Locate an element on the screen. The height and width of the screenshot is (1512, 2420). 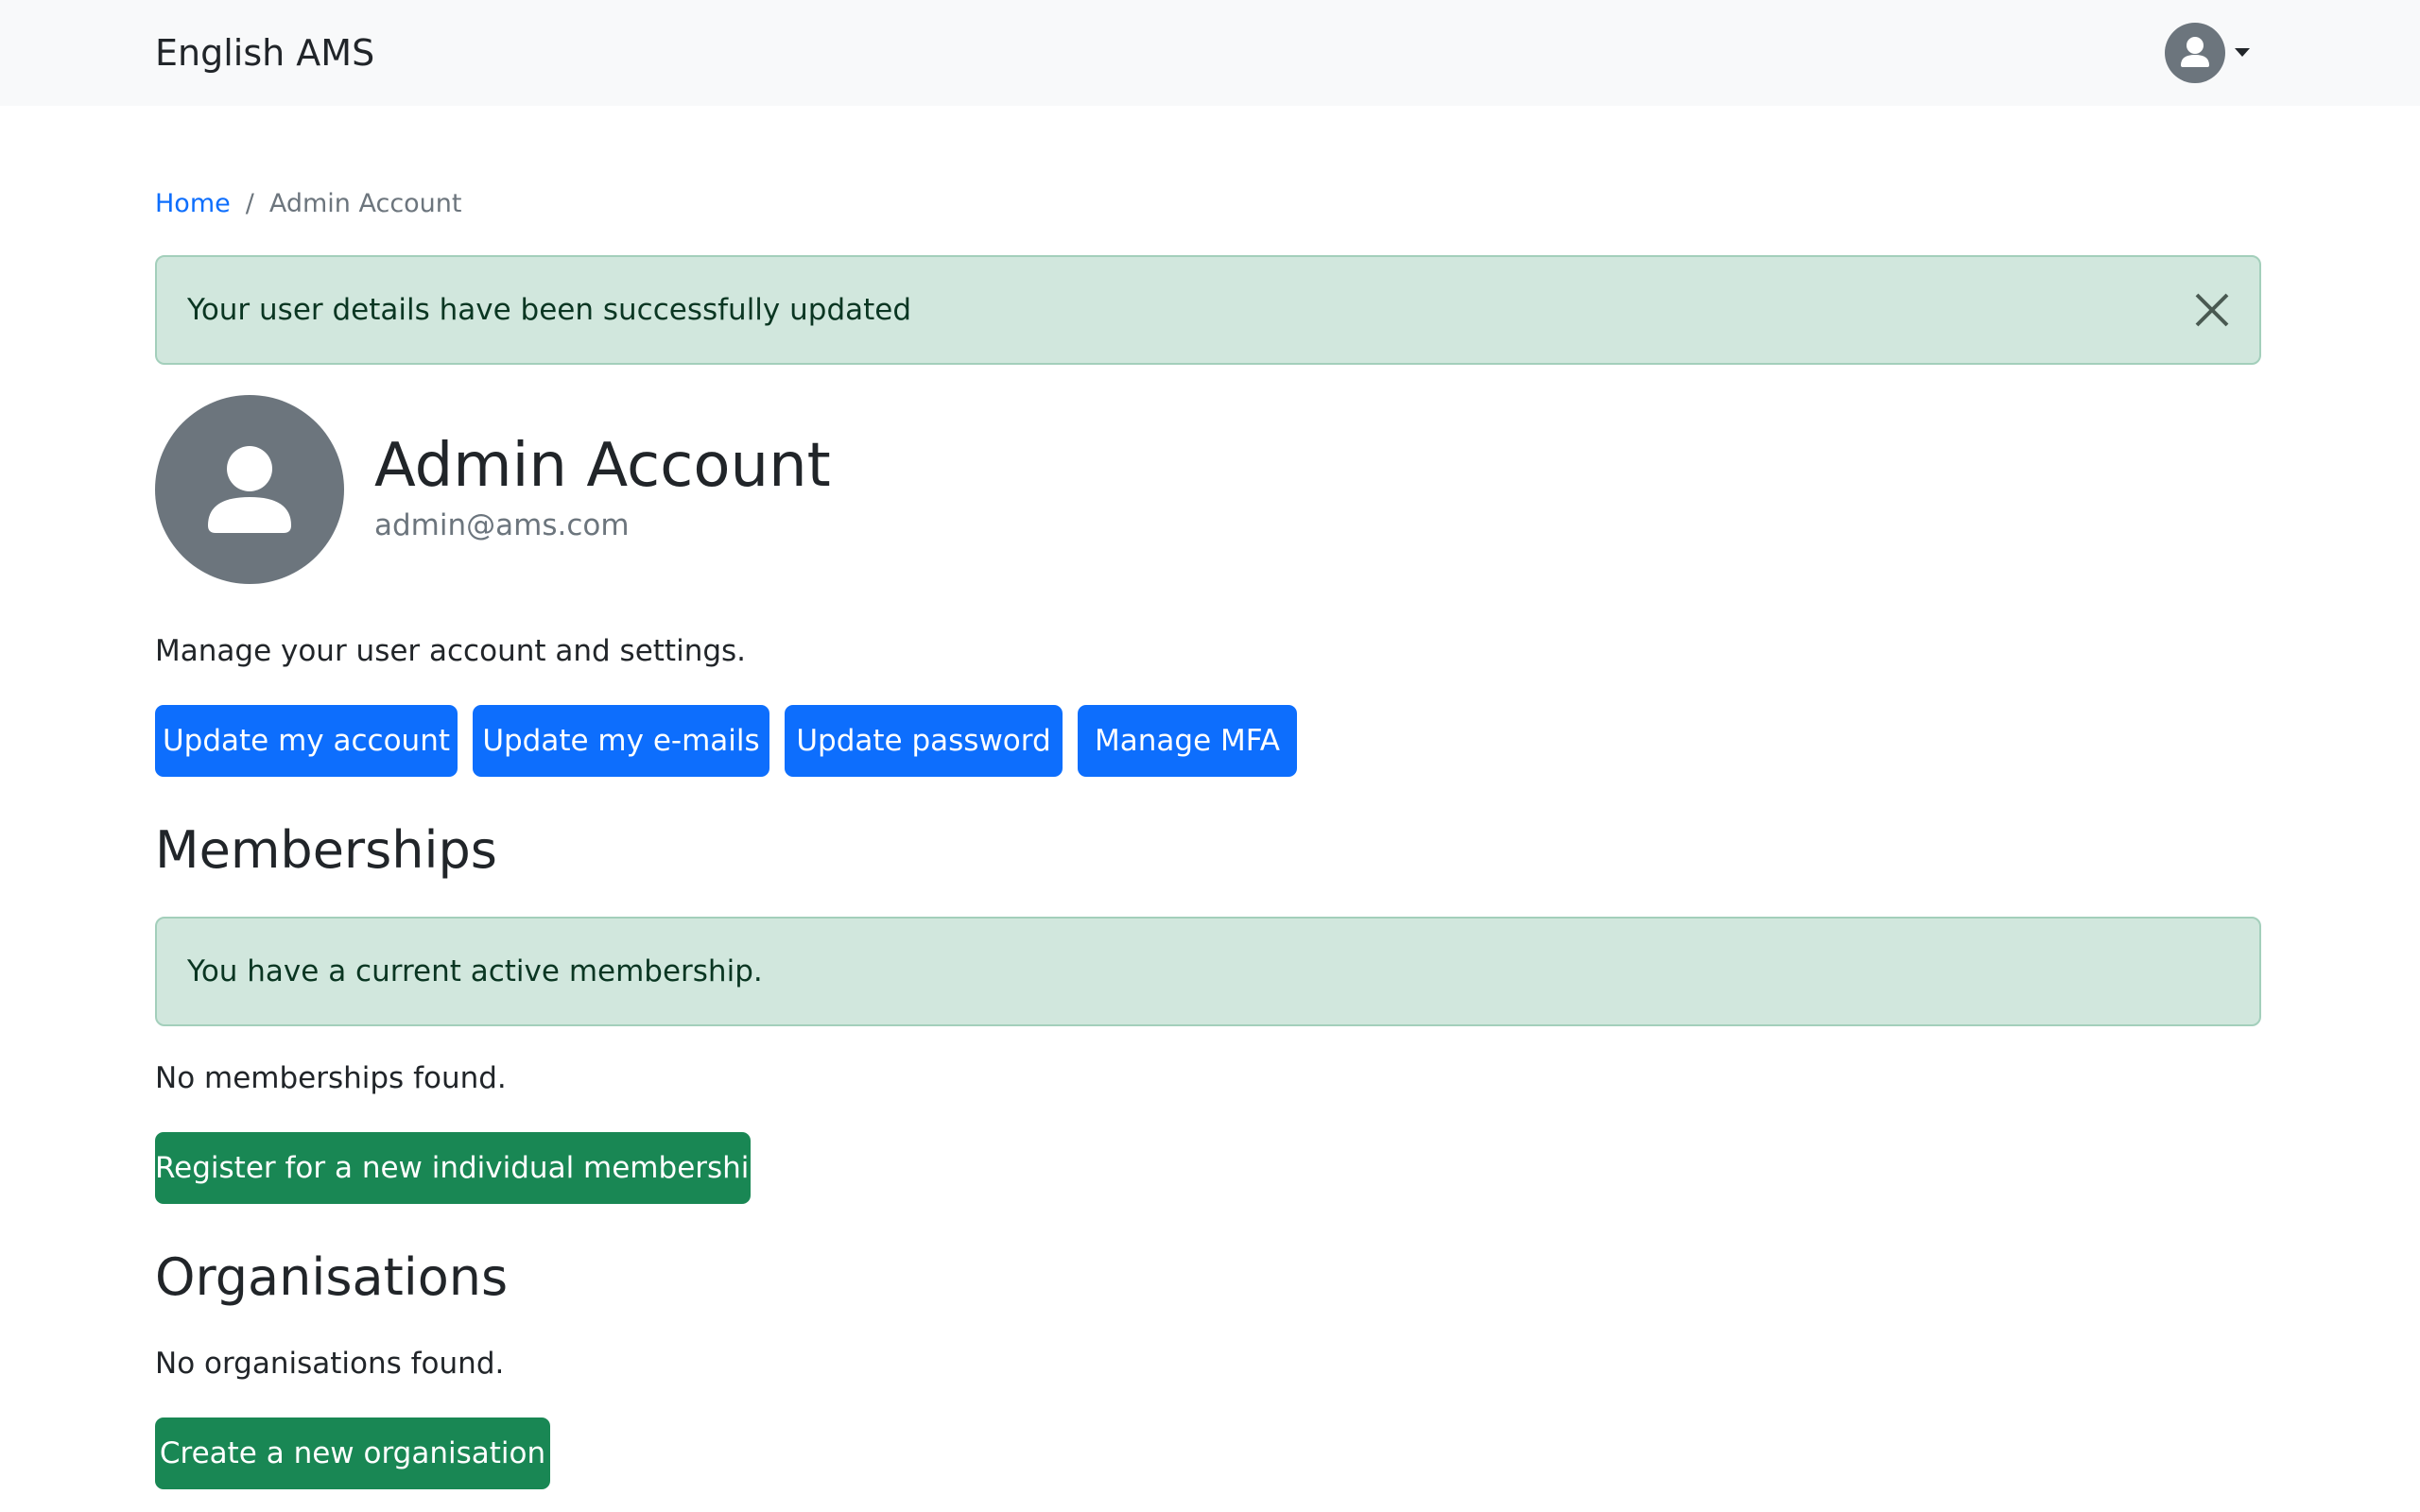
person-icon is located at coordinates (249, 489).